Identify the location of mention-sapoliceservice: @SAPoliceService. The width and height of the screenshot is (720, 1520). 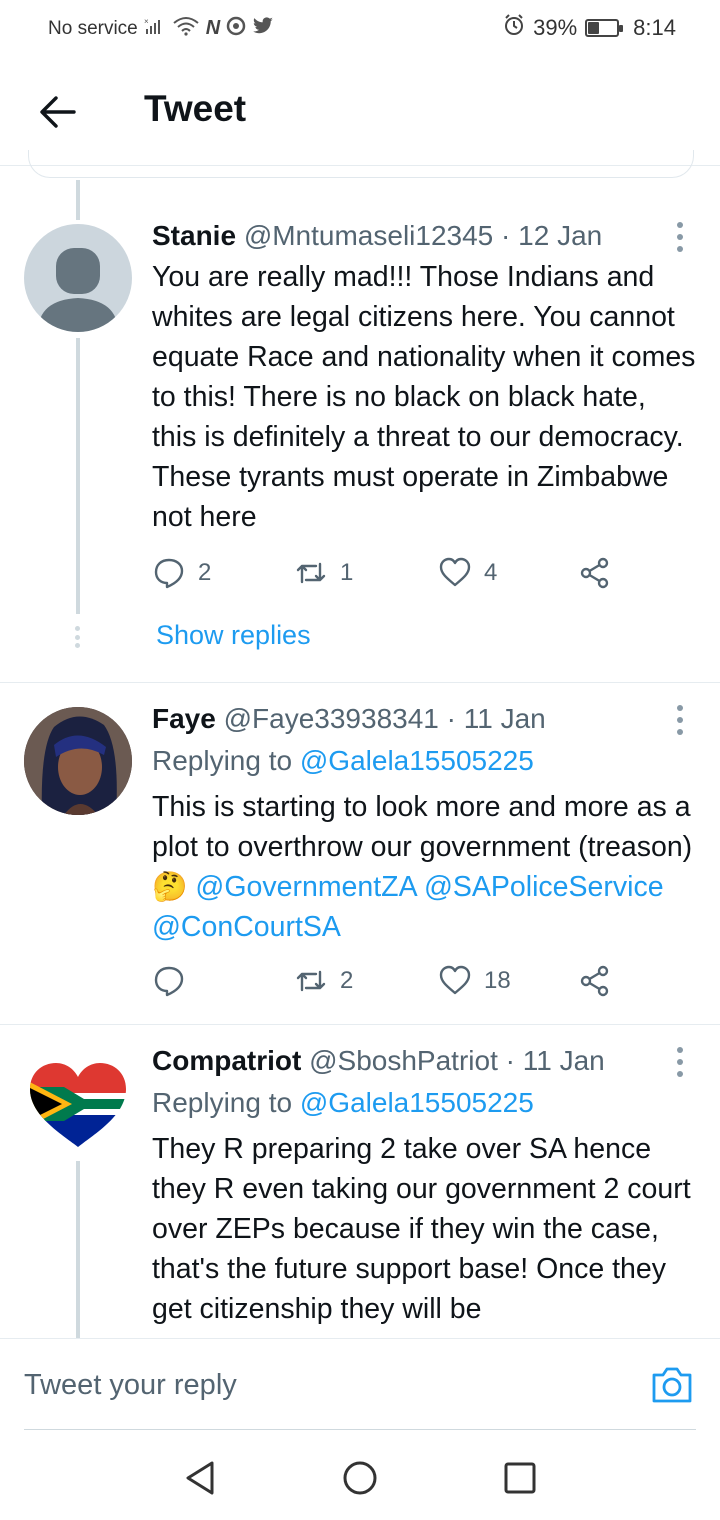
(544, 887).